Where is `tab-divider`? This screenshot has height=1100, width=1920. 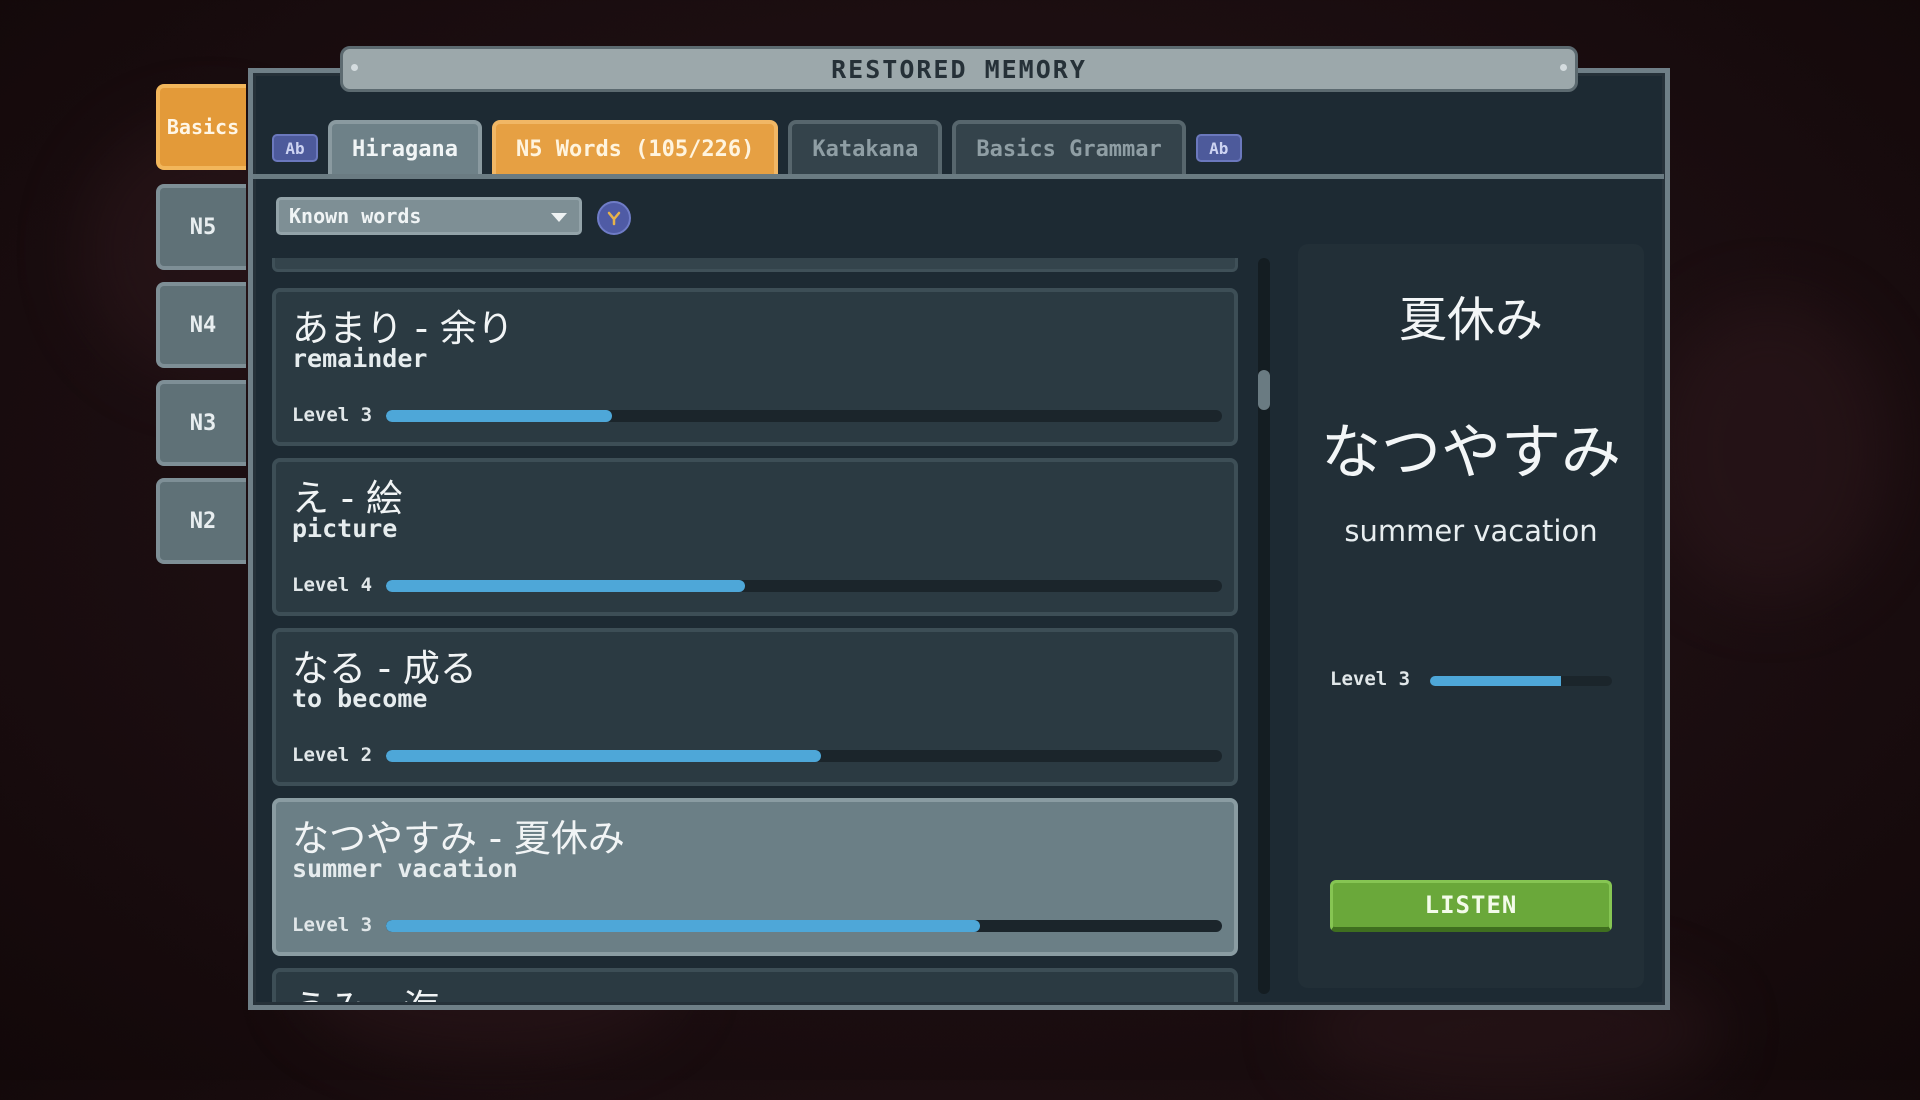
tab-divider is located at coordinates (958, 176).